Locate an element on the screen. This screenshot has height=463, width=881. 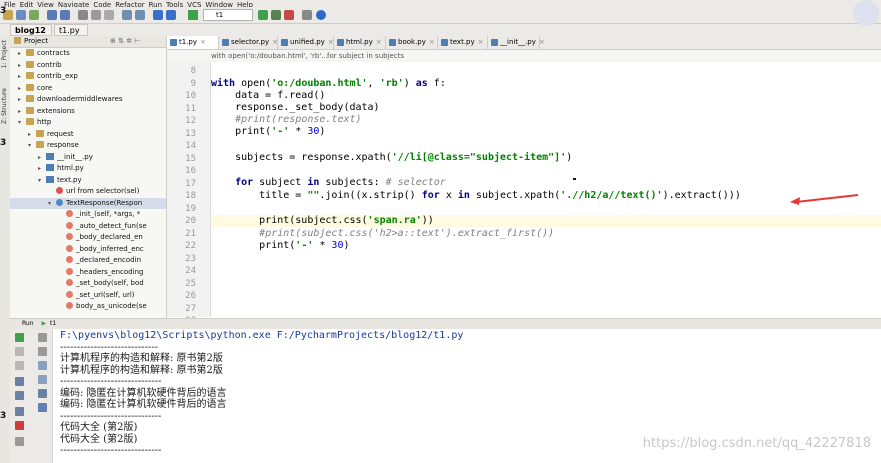
build-icon is located at coordinates (193, 15).